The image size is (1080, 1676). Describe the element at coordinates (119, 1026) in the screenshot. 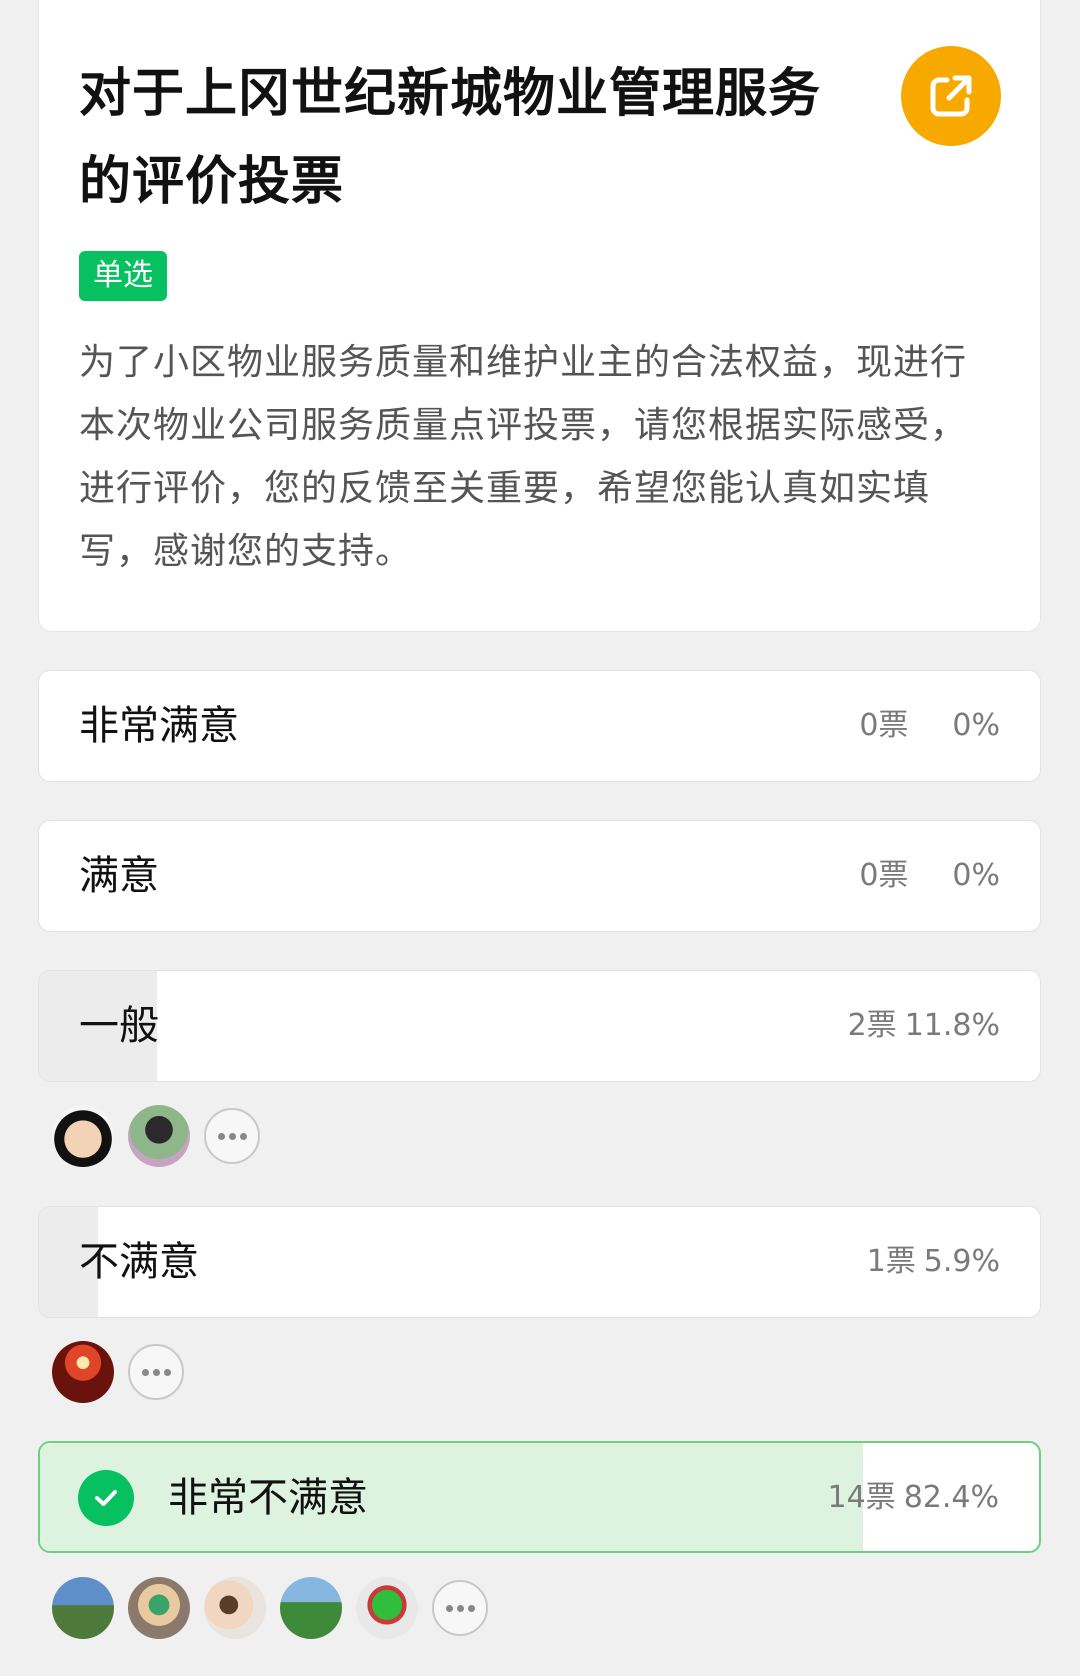

I see `option-label: 一般` at that location.